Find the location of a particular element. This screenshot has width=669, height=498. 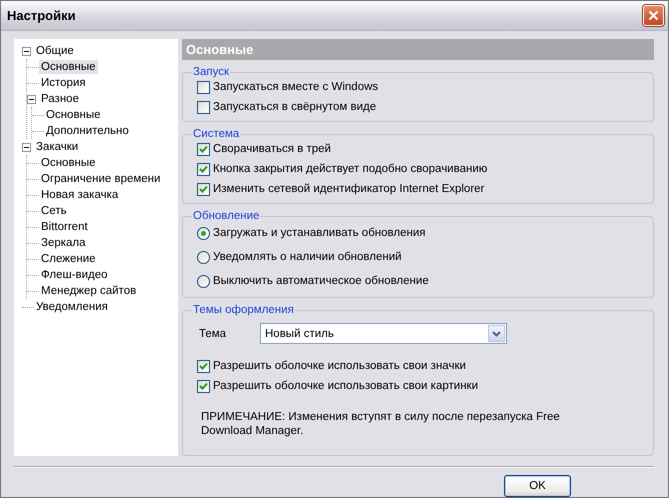

close-button is located at coordinates (653, 15).